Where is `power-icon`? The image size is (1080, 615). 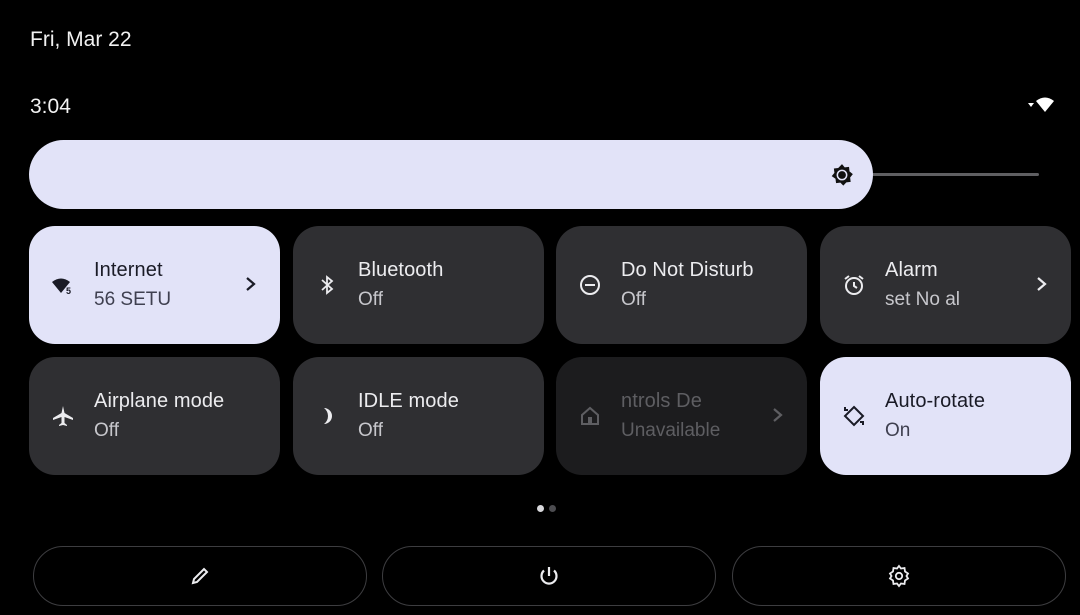
power-icon is located at coordinates (549, 576).